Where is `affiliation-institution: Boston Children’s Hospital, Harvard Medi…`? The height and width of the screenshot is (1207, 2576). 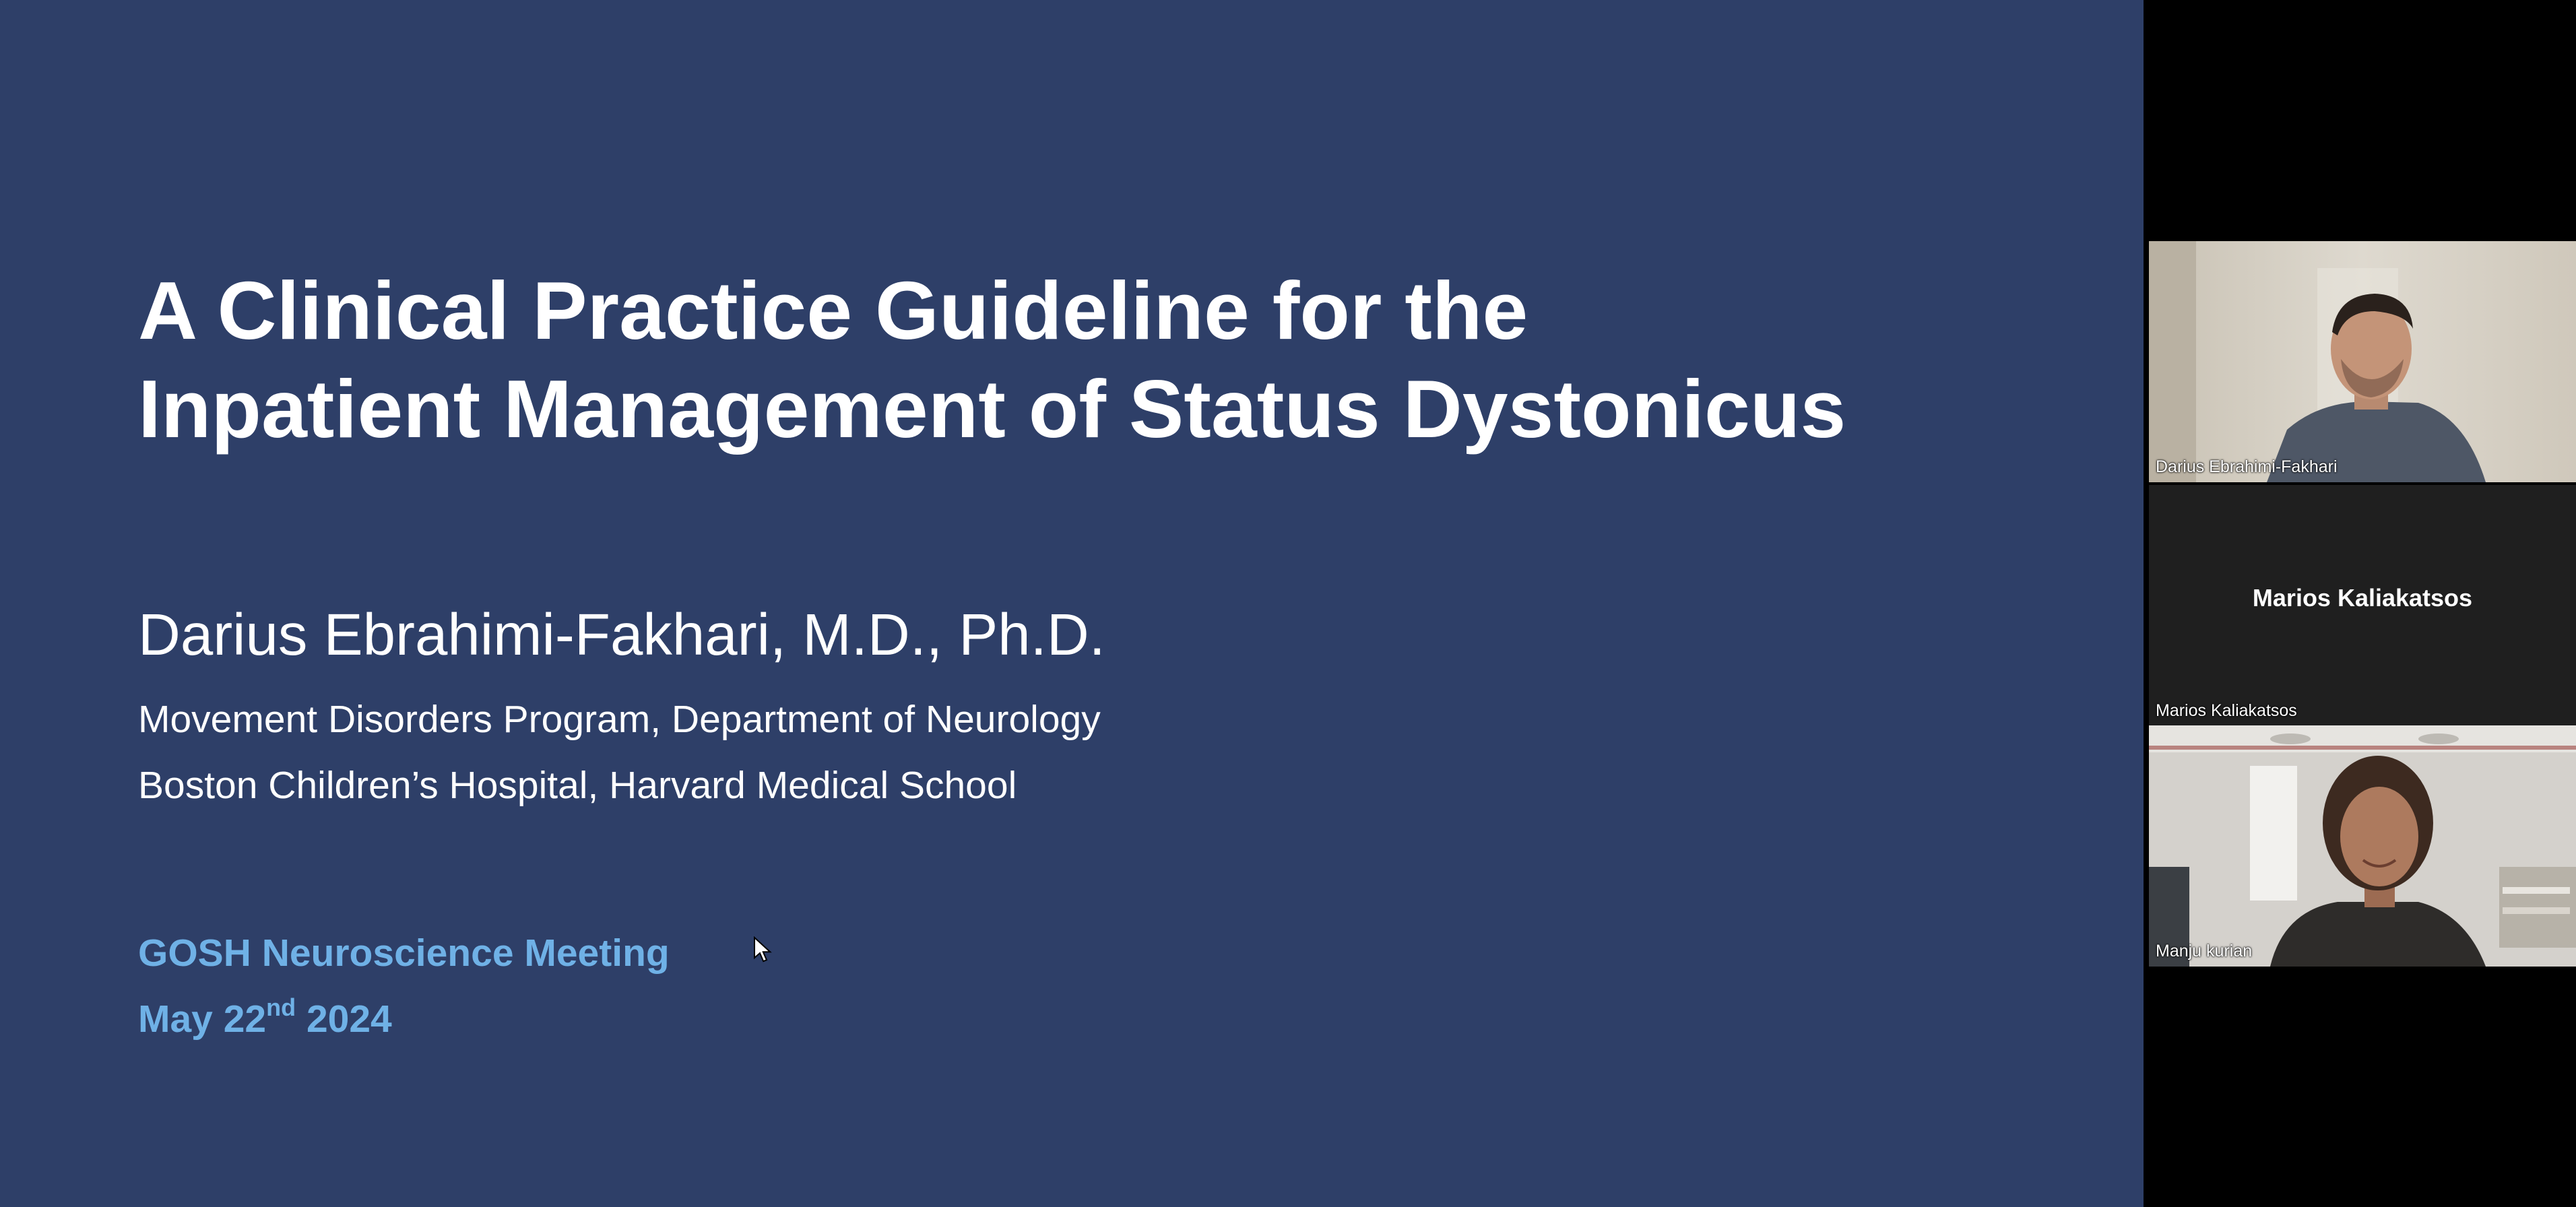 affiliation-institution: Boston Children’s Hospital, Harvard Medi… is located at coordinates (578, 785).